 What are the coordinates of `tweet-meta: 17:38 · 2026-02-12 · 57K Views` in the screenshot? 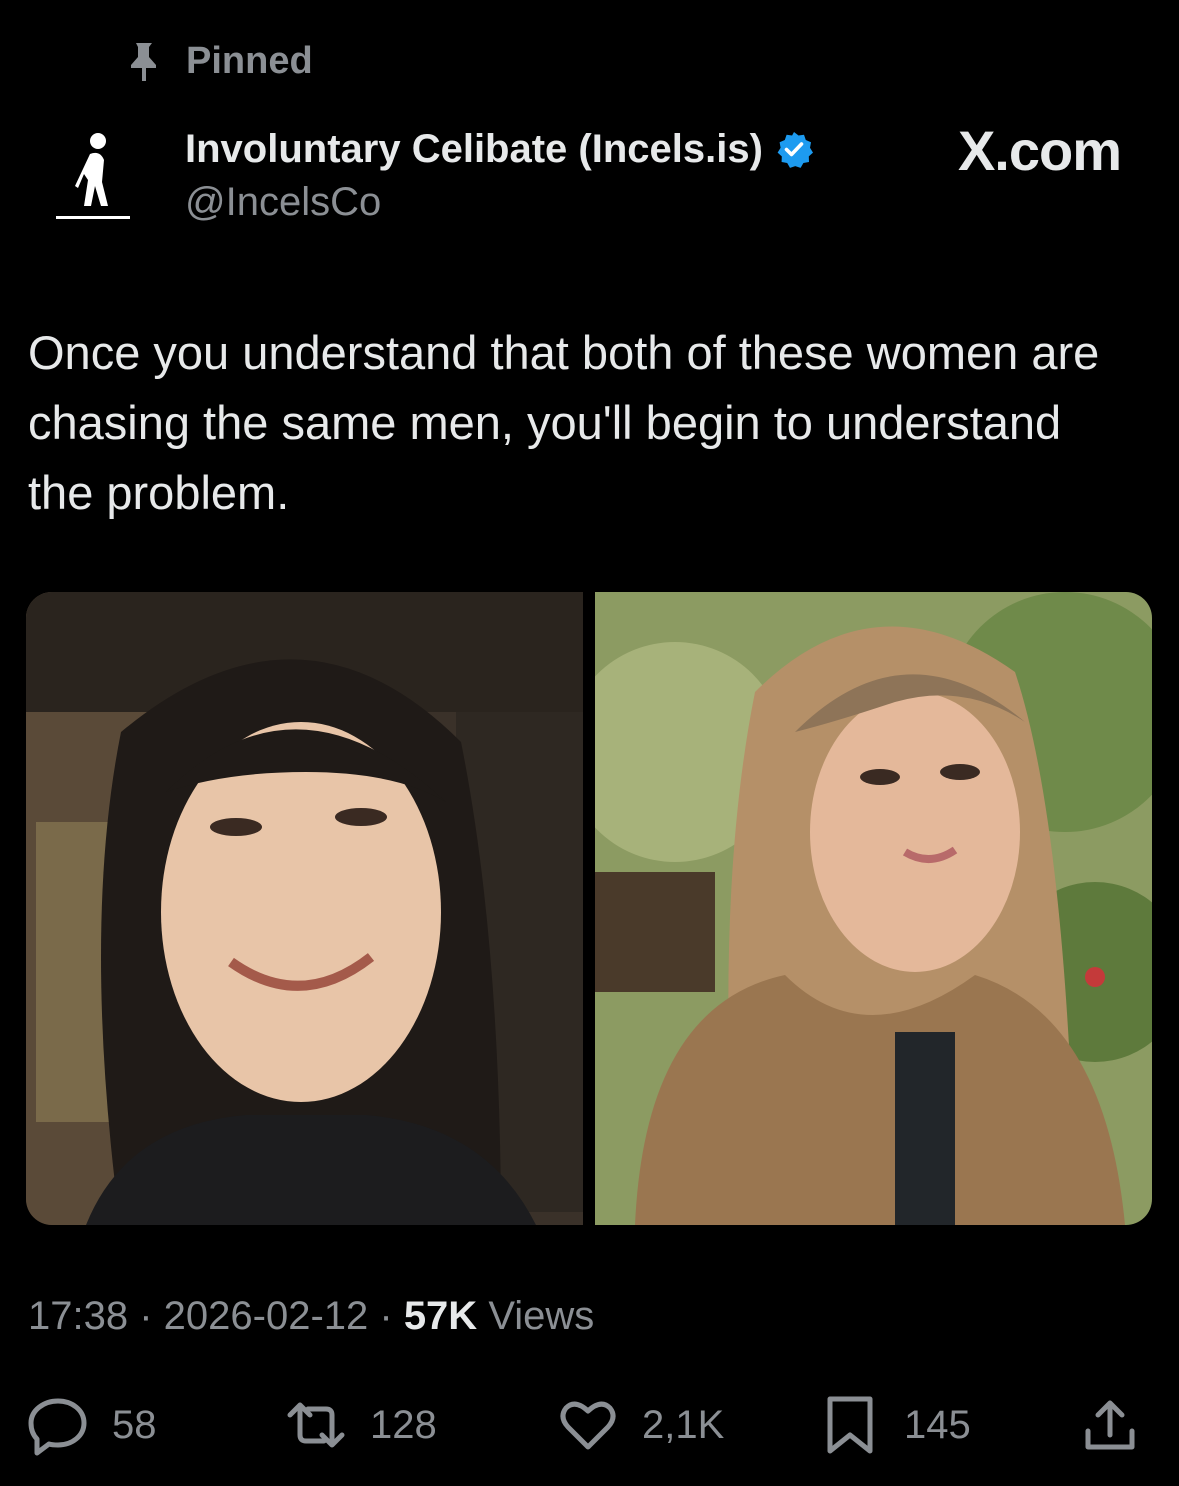 It's located at (311, 1316).